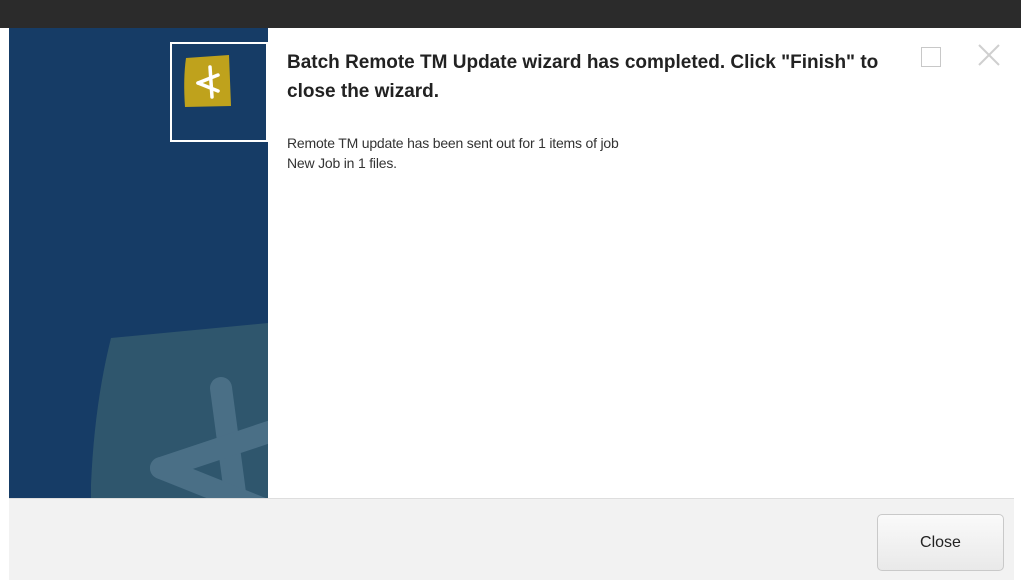 This screenshot has width=1021, height=586. What do you see at coordinates (342, 163) in the screenshot?
I see `completion-message-line-2: New Job in 1 files.` at bounding box center [342, 163].